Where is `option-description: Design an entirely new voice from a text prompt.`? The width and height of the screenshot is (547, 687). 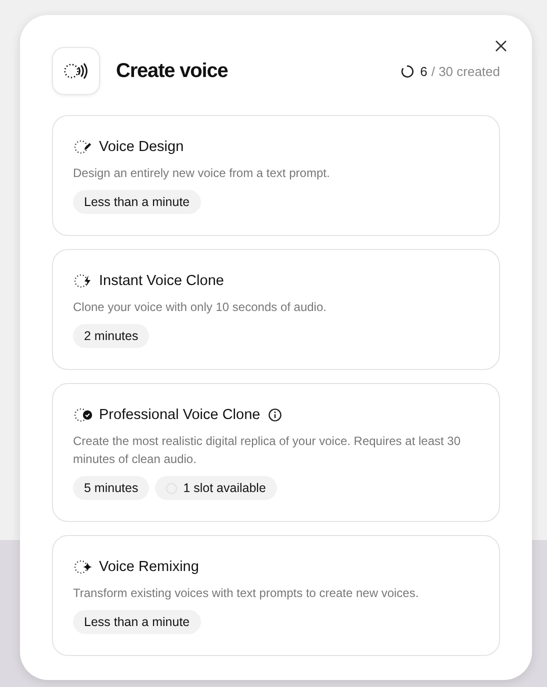 option-description: Design an entirely new voice from a text prompt. is located at coordinates (202, 173).